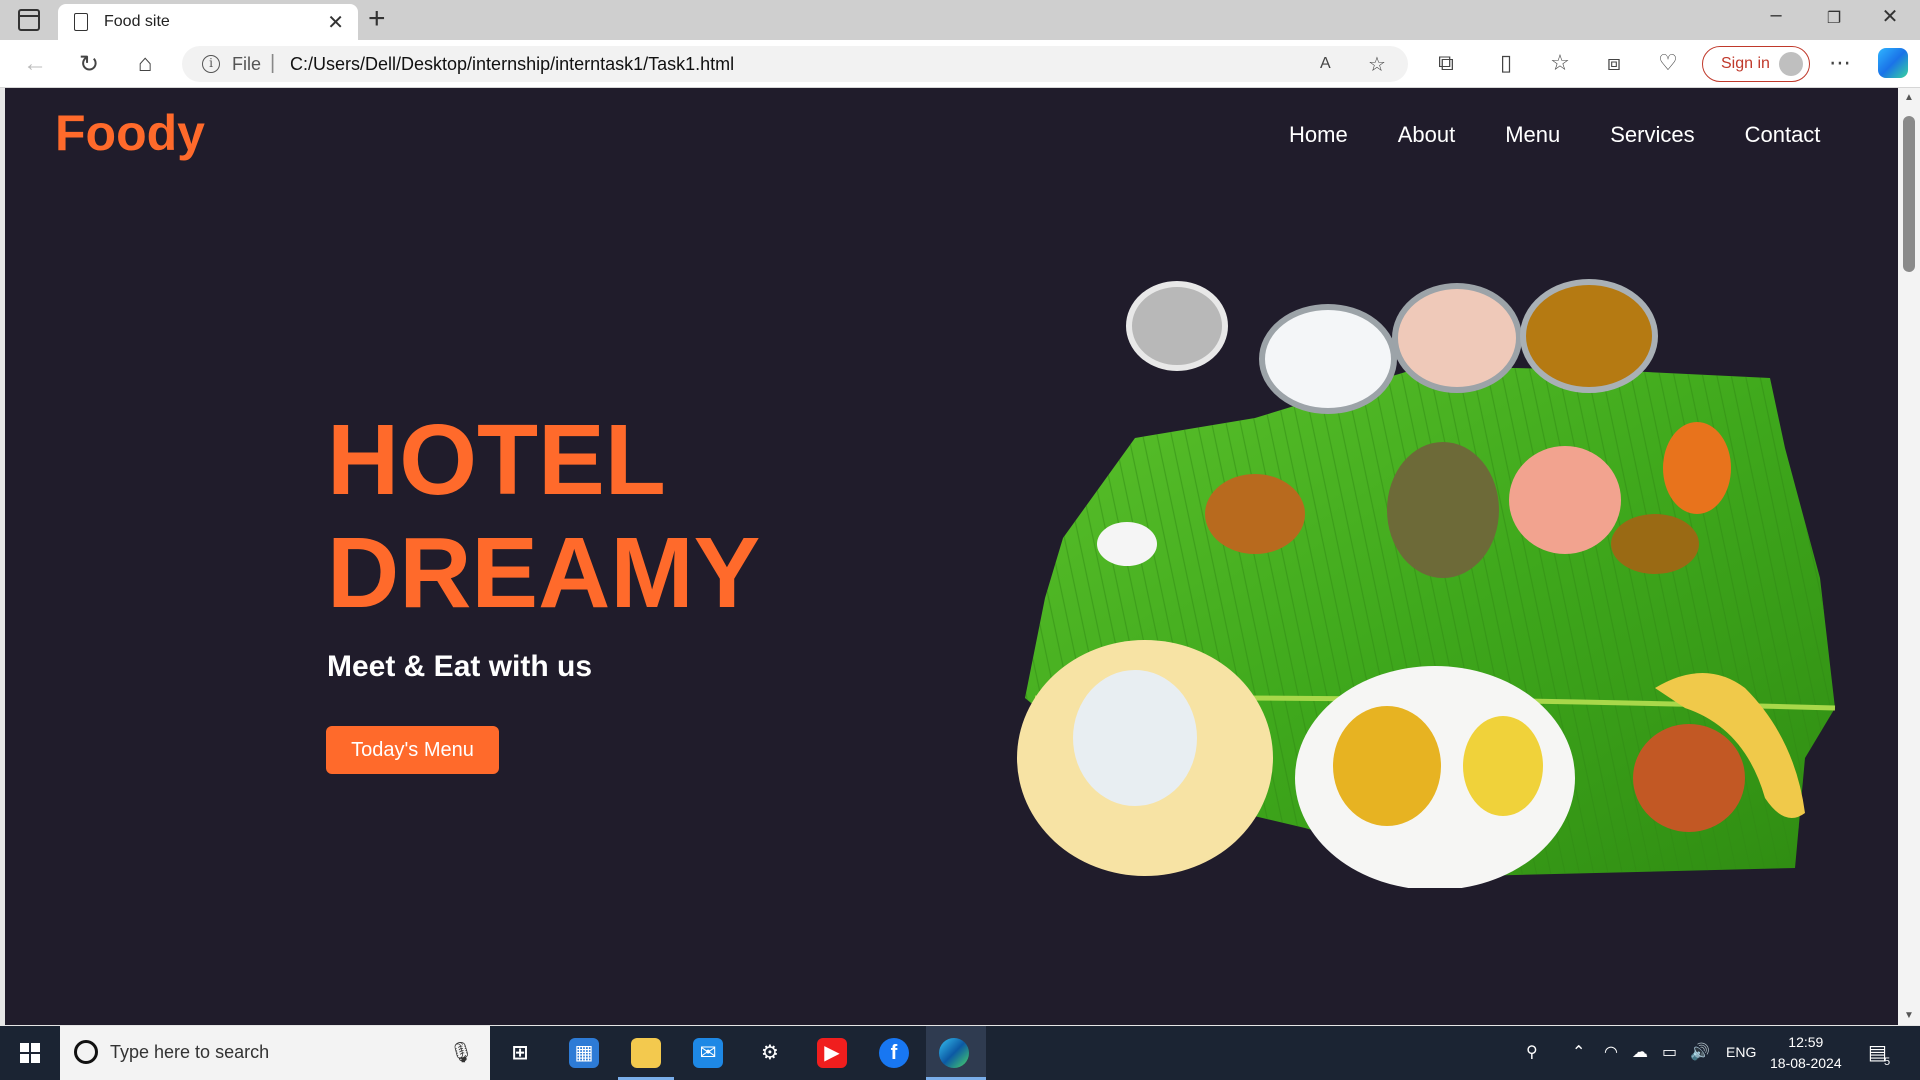 The image size is (1920, 1080). I want to click on settings-button: ⚙, so click(770, 1053).